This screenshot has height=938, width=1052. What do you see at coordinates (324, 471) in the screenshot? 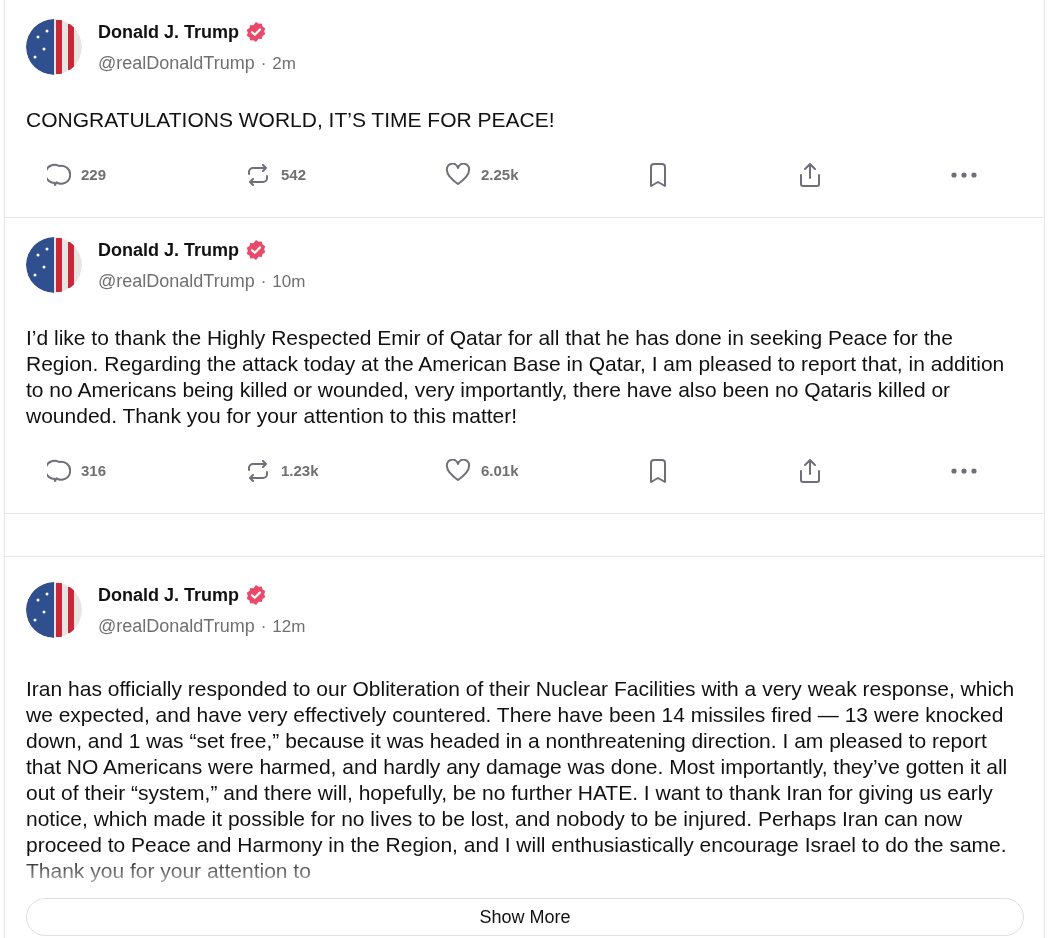
I see `action-repost-button: 1.23k` at bounding box center [324, 471].